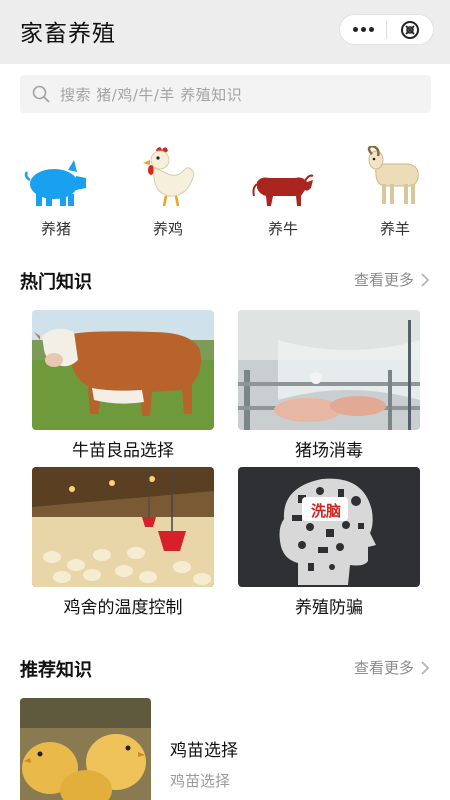 Image resolution: width=450 pixels, height=800 pixels. What do you see at coordinates (151, 94) in the screenshot?
I see `search-placeholder: 搜索 猪/鸡/牛/羊 养殖知识` at bounding box center [151, 94].